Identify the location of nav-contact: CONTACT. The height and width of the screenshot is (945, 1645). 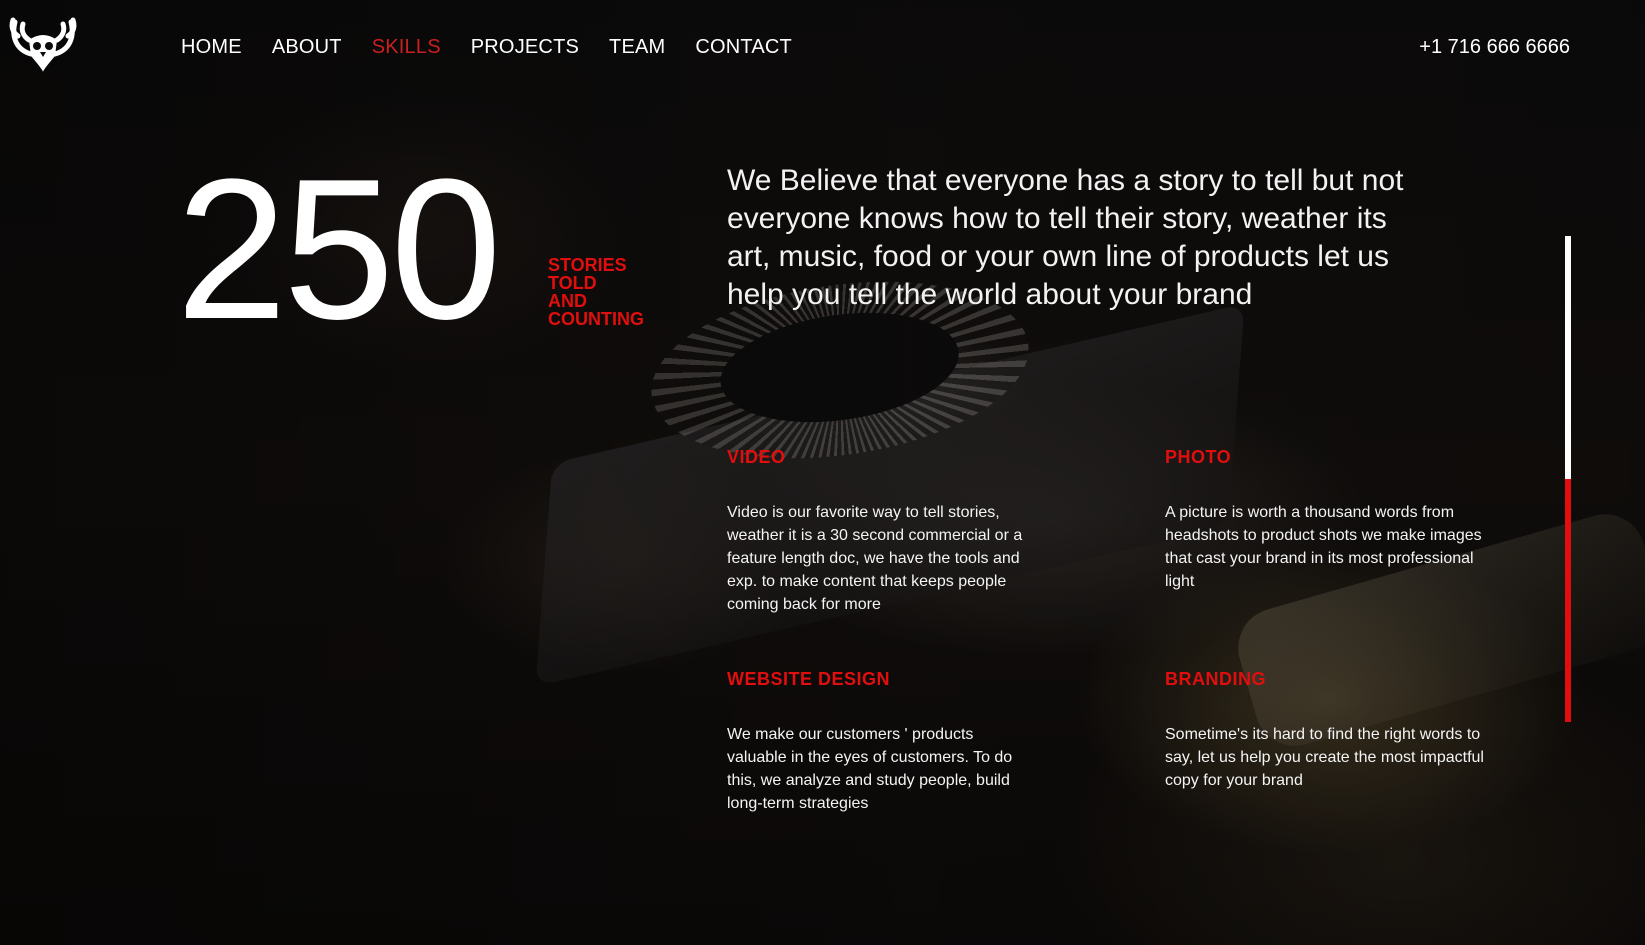
(743, 47).